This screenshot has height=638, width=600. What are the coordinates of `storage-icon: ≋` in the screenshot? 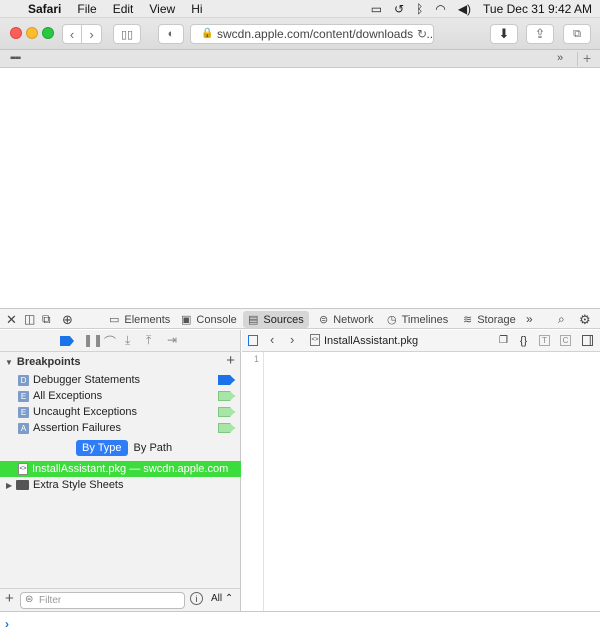 It's located at (468, 320).